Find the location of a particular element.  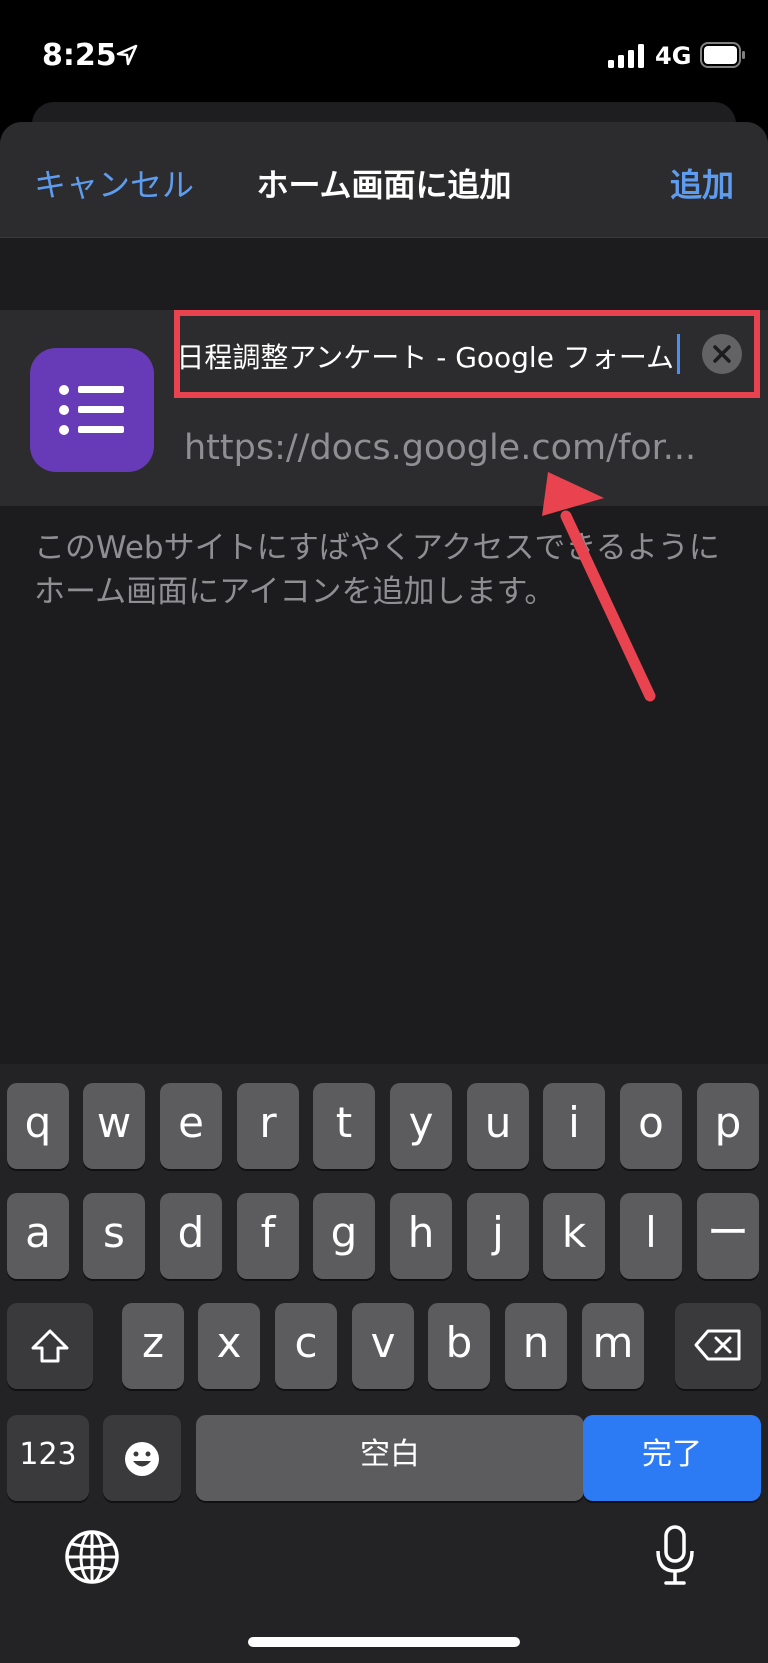

key-e: e is located at coordinates (191, 1126).